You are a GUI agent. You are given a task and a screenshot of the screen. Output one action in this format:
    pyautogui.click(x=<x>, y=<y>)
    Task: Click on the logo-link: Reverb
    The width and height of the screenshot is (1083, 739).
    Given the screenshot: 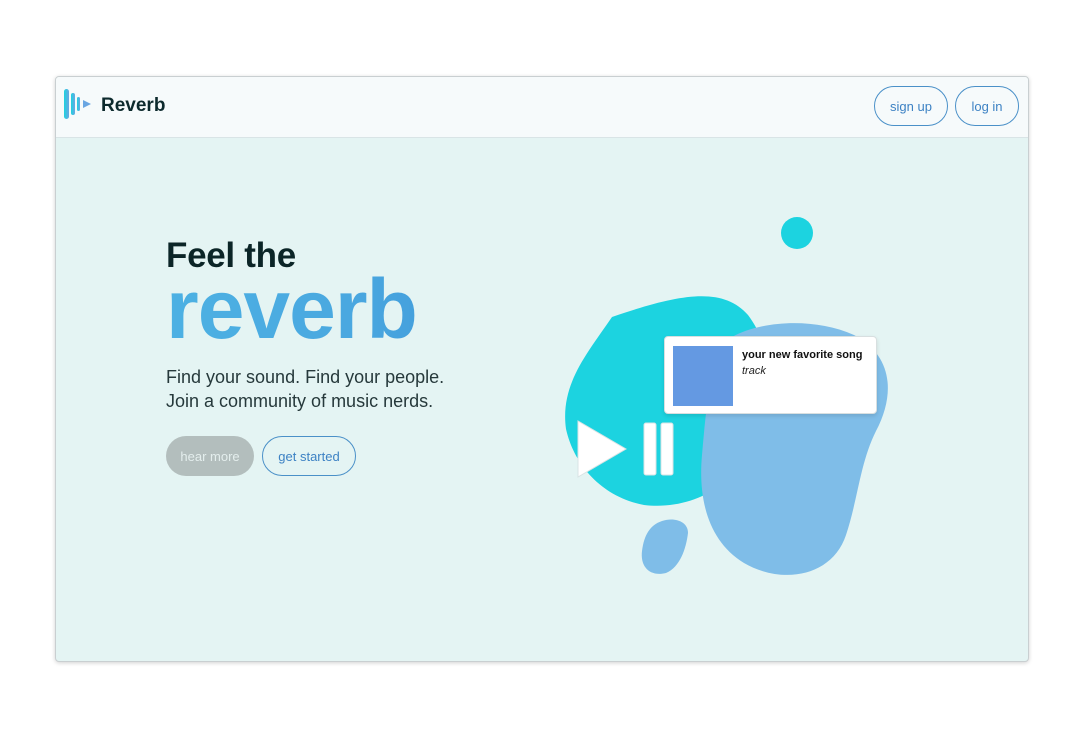 What is the action you would take?
    pyautogui.click(x=115, y=106)
    